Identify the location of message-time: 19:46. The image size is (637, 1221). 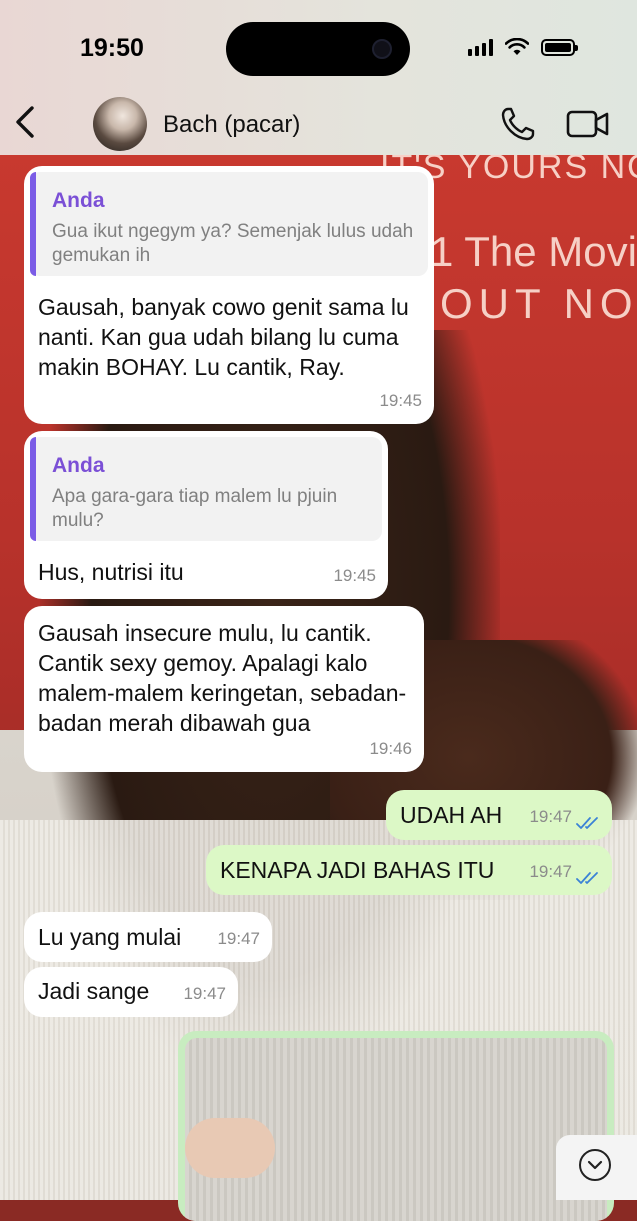
(390, 748).